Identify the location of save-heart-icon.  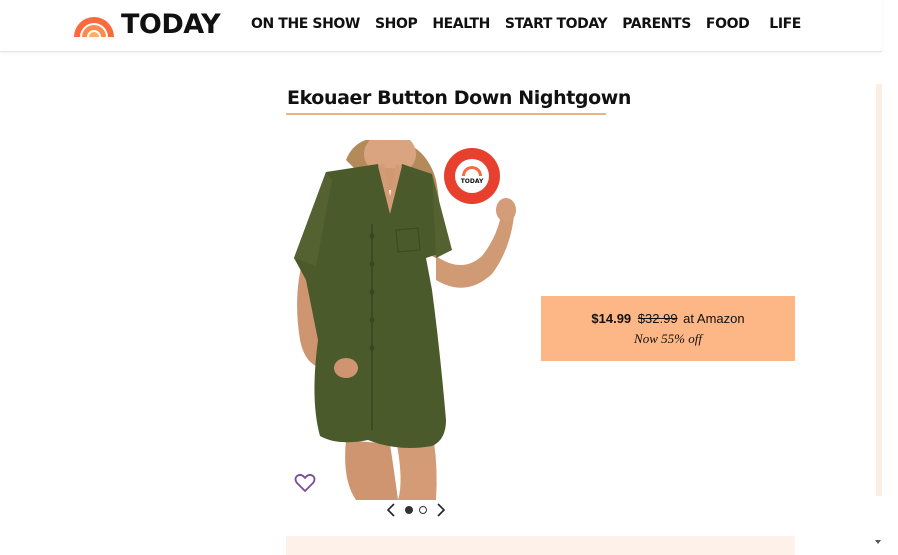
(305, 483).